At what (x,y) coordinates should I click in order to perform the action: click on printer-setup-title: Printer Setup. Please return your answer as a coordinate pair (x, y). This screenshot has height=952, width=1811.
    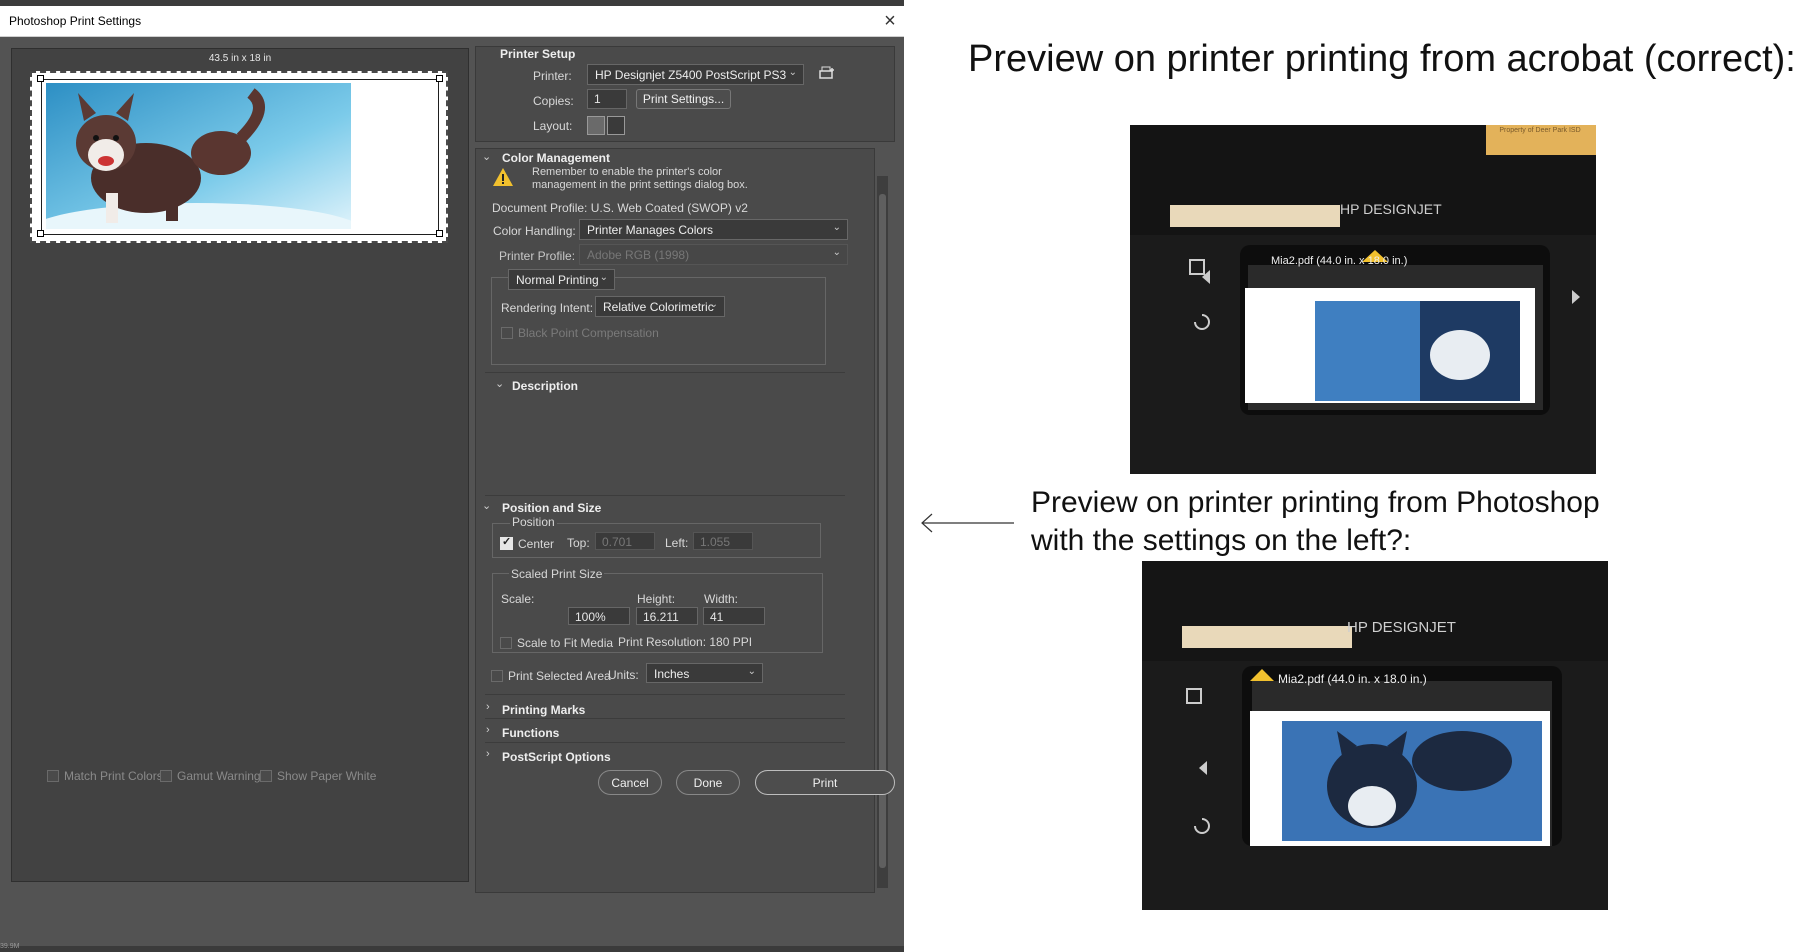
    Looking at the image, I should click on (538, 54).